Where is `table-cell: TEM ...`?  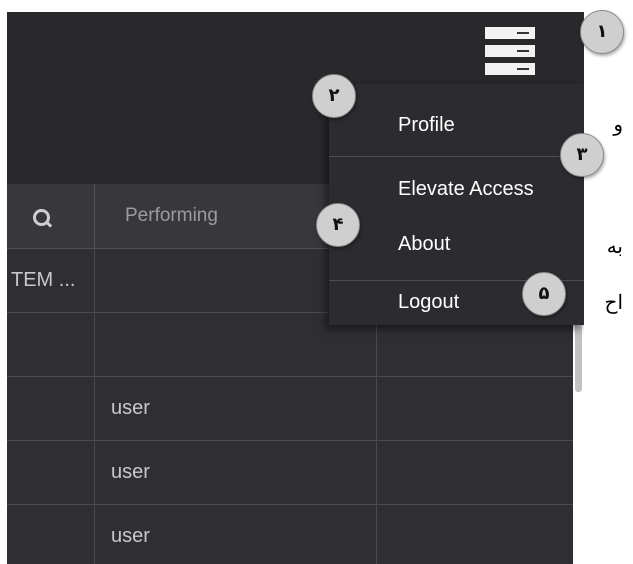
table-cell: TEM ... is located at coordinates (51, 280).